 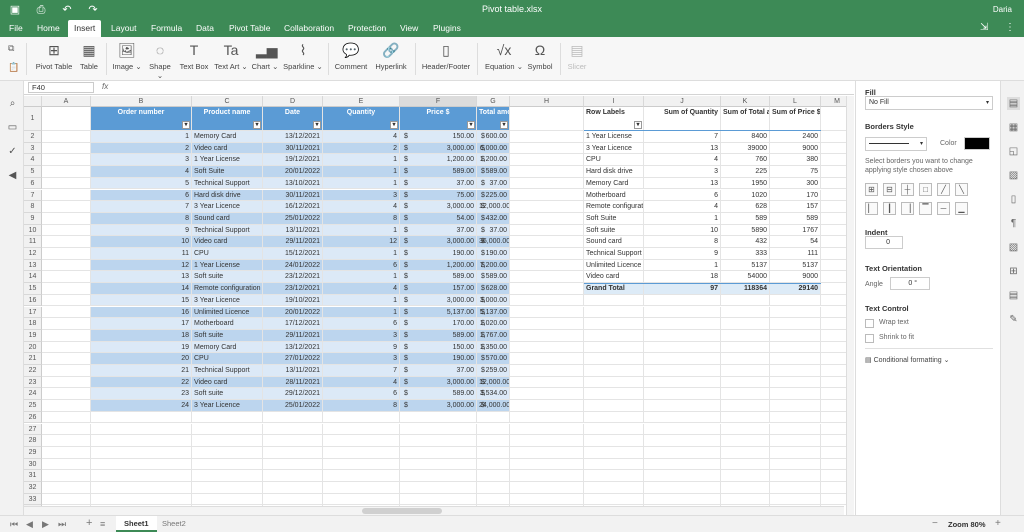 What do you see at coordinates (33, 160) in the screenshot?
I see `row-header: 4` at bounding box center [33, 160].